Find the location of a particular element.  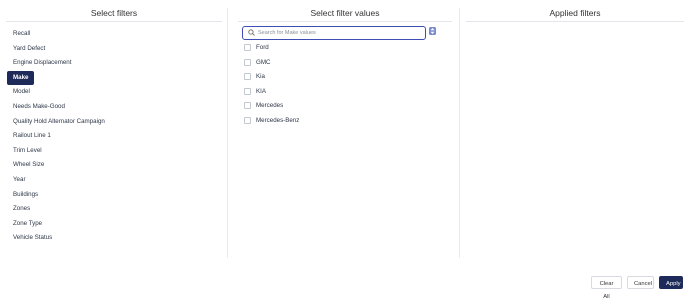

value-label: KIA is located at coordinates (261, 91).